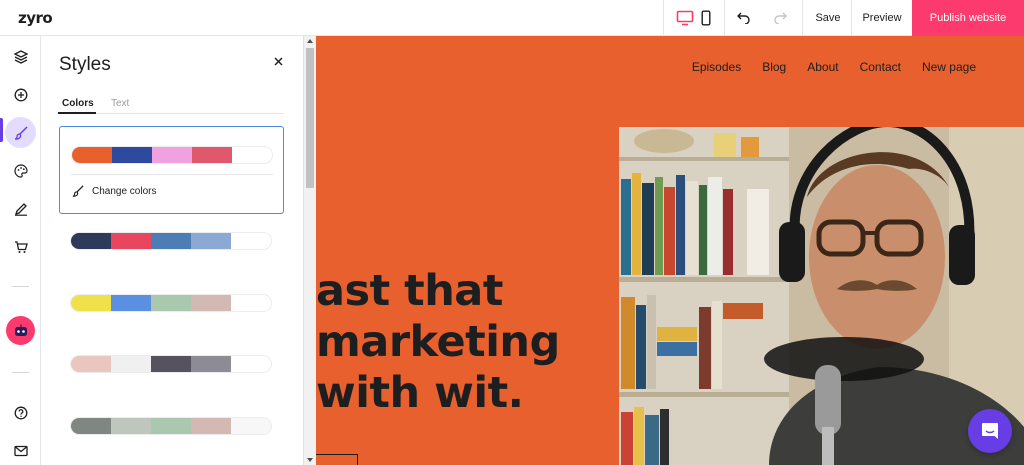 The image size is (1024, 465). I want to click on nav-link-episodes: Episodes, so click(716, 67).